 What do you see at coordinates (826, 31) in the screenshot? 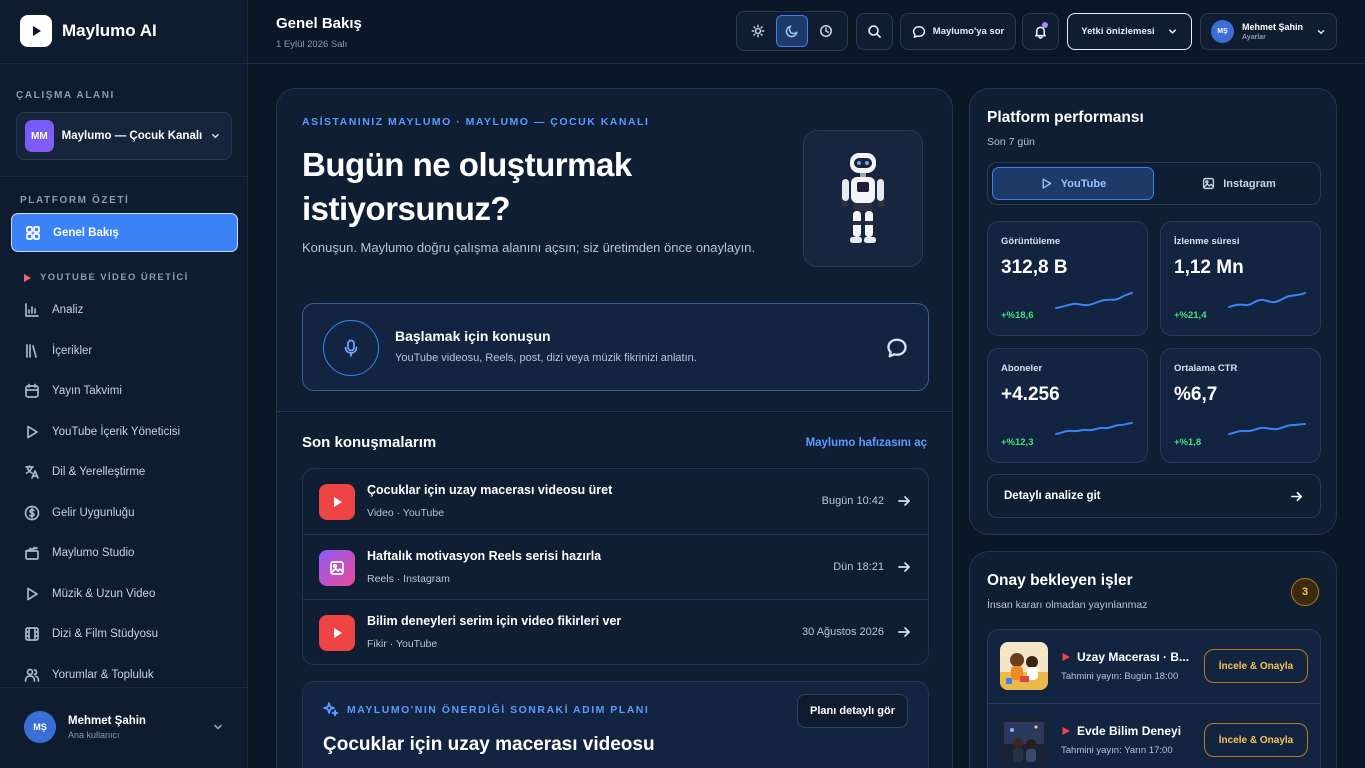
I see `auto-theme-button` at bounding box center [826, 31].